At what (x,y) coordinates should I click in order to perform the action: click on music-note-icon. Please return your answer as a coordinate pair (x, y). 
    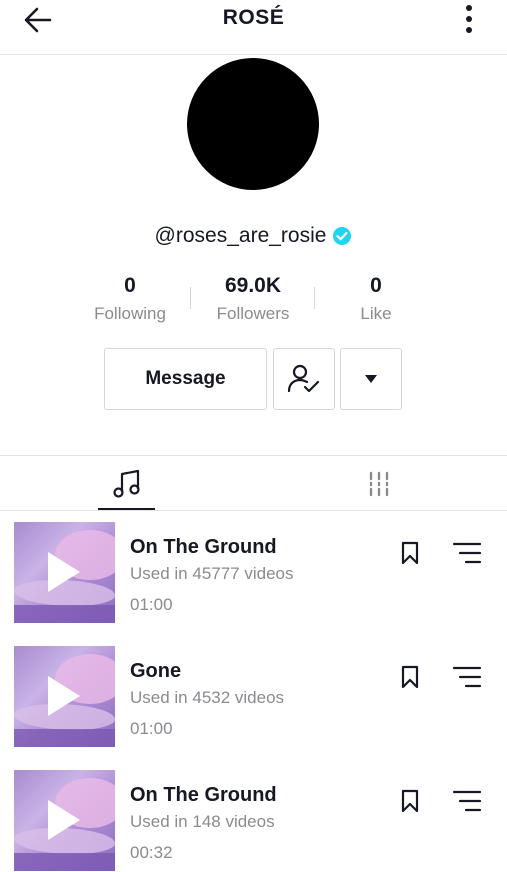
    Looking at the image, I should click on (126, 483).